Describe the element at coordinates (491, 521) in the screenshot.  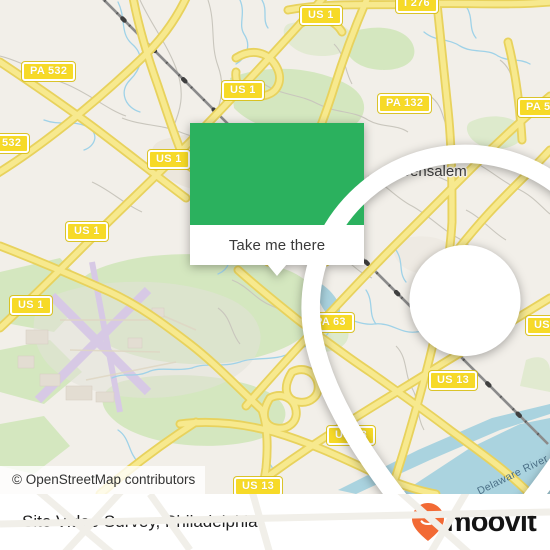
I see `moovit-wordmark: moovit` at that location.